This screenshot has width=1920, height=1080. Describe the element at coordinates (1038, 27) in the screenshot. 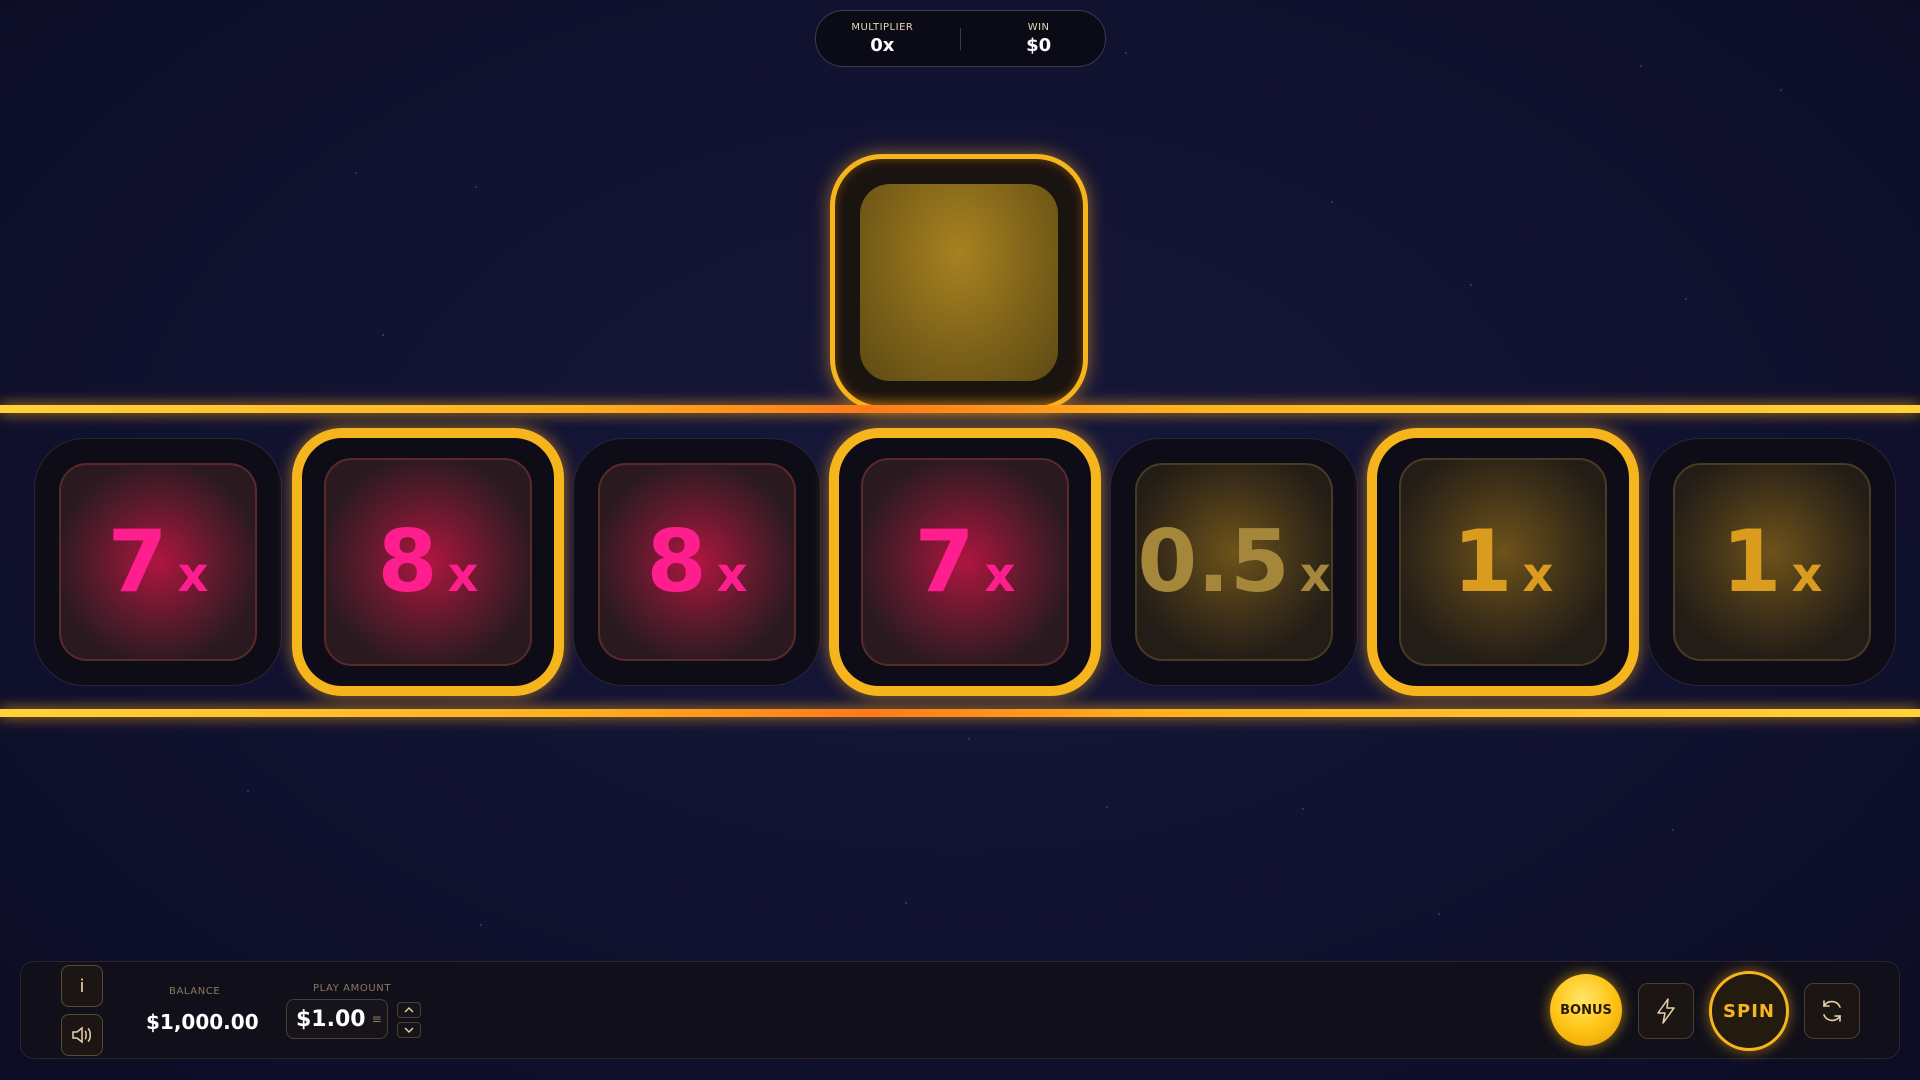

I see `win-label: WIN` at that location.